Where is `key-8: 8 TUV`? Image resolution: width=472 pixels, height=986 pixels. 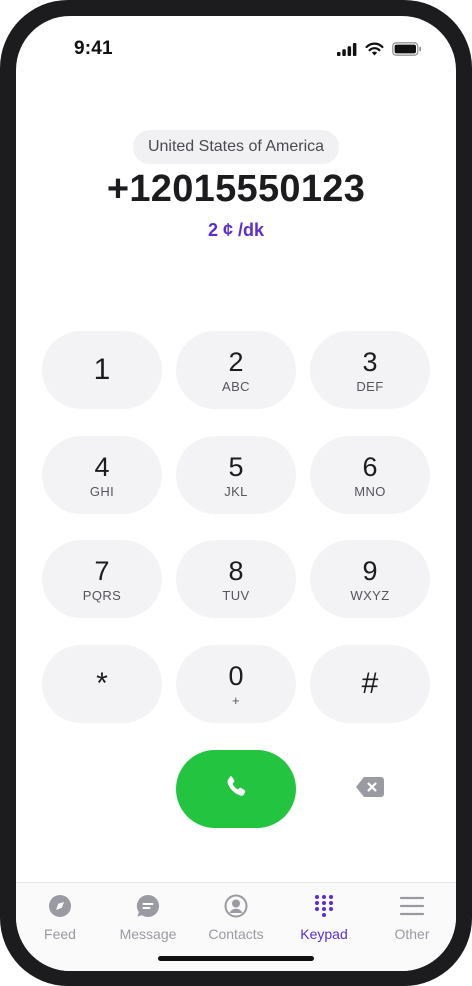 key-8: 8 TUV is located at coordinates (236, 579).